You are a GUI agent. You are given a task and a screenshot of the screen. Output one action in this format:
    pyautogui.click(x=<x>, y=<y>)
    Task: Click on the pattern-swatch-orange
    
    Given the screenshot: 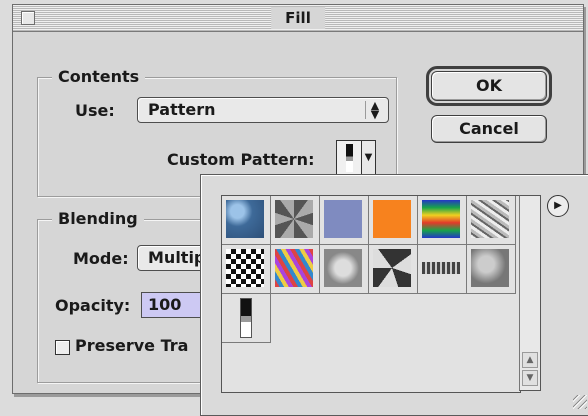 What is the action you would take?
    pyautogui.click(x=392, y=219)
    